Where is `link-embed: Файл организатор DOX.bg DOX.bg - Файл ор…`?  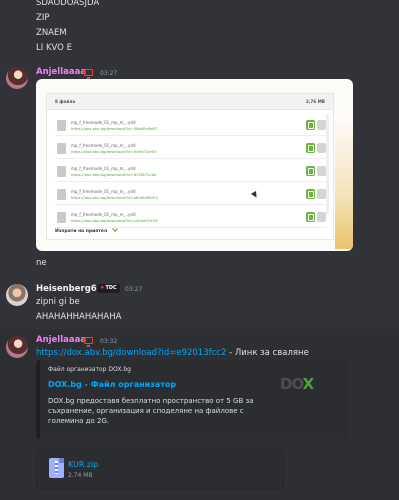 link-embed: Файл организатор DOX.bg DOX.bg - Файл ор… is located at coordinates (192, 399).